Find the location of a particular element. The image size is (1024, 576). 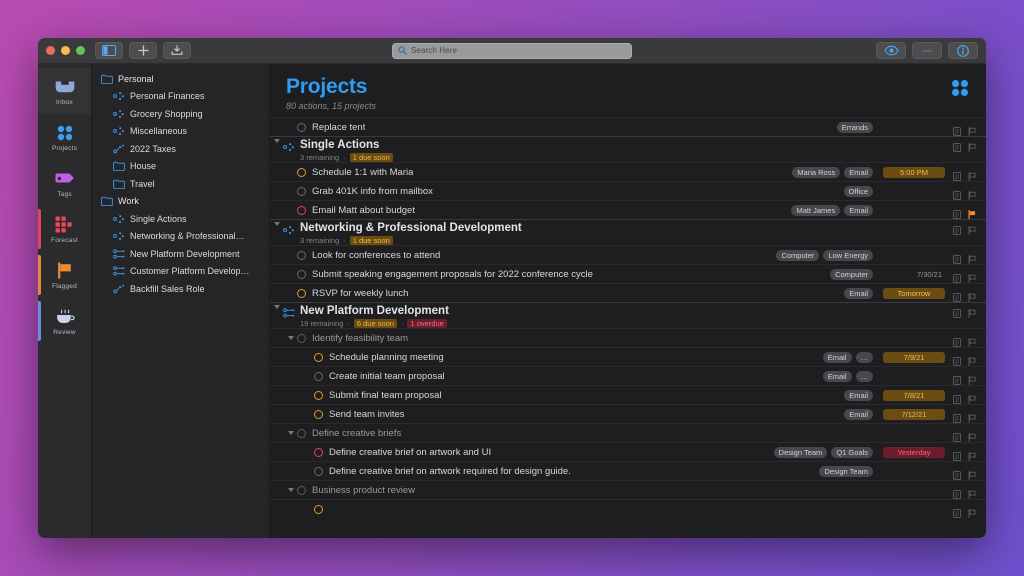

action-group-row: Business product review is located at coordinates (628, 489).